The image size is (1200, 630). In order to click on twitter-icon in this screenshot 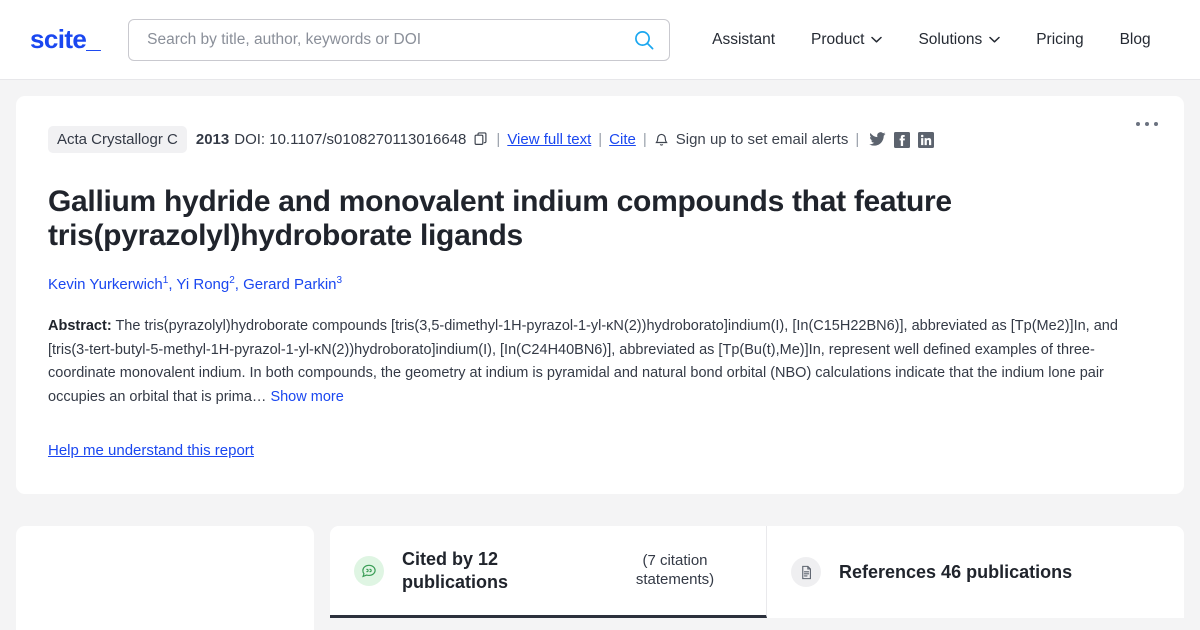, I will do `click(877, 139)`.